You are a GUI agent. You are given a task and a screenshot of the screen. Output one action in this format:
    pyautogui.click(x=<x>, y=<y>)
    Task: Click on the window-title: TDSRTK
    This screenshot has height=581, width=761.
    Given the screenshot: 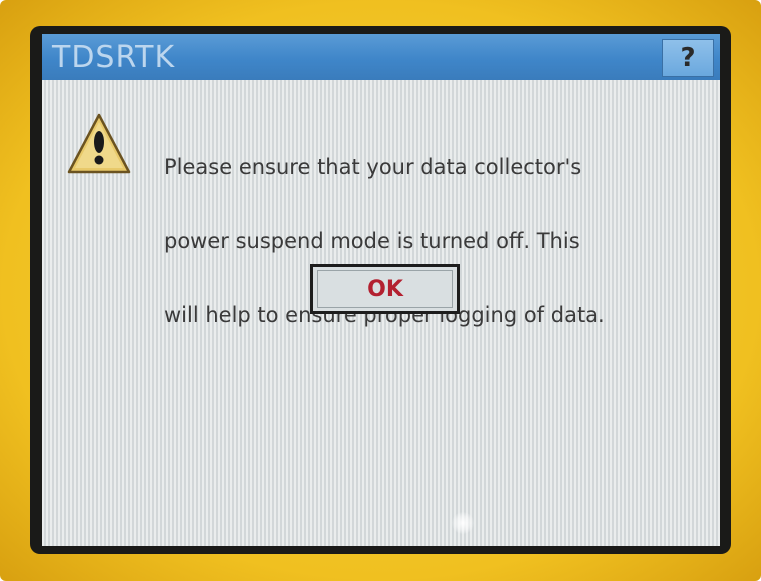 What is the action you would take?
    pyautogui.click(x=114, y=57)
    